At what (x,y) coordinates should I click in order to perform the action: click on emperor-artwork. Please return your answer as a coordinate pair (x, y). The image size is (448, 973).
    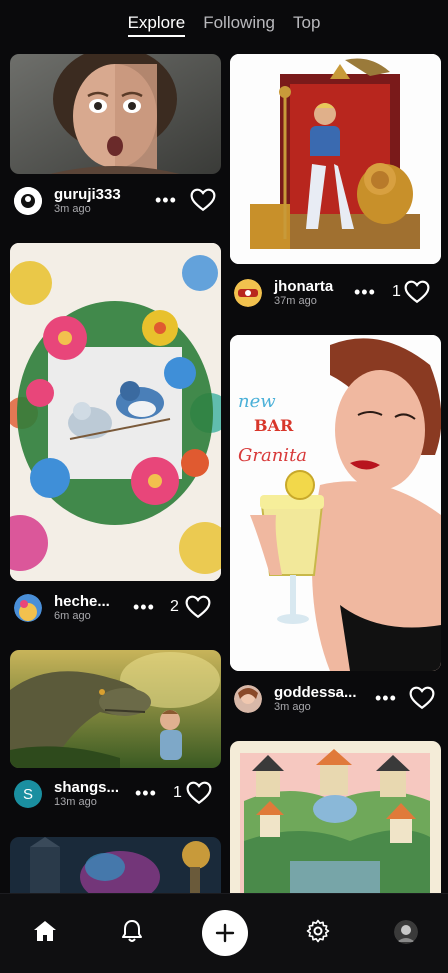
    Looking at the image, I should click on (335, 159).